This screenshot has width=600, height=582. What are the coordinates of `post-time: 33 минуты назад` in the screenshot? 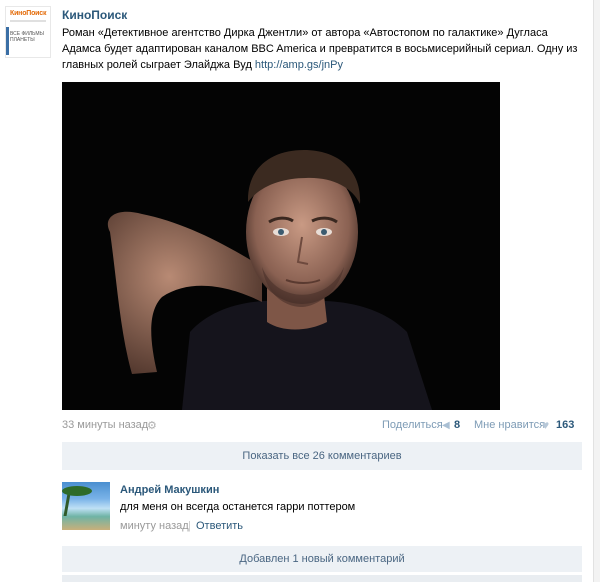 It's located at (105, 425).